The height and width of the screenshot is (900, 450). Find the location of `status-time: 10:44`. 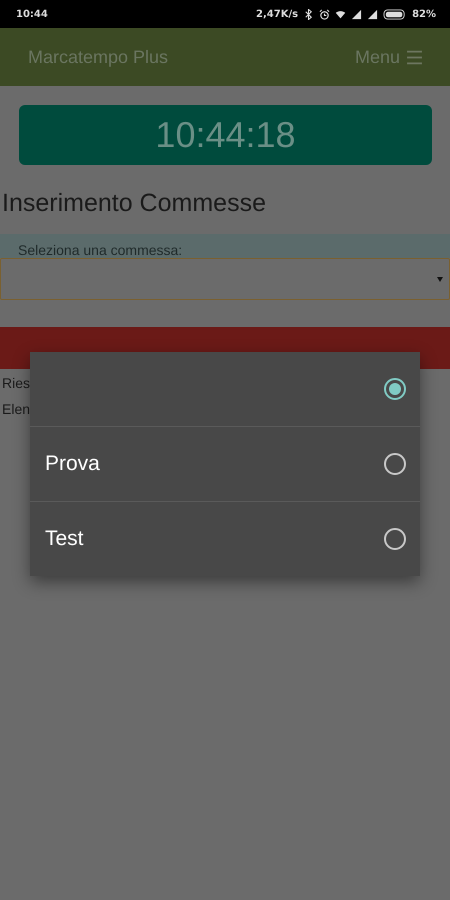

status-time: 10:44 is located at coordinates (32, 14).